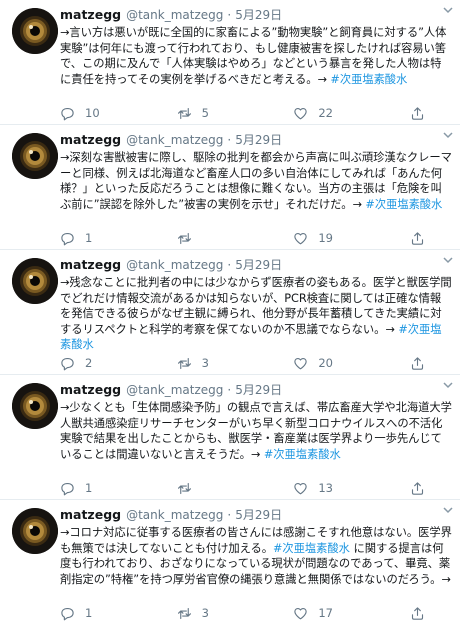  What do you see at coordinates (325, 488) in the screenshot?
I see `like-count: 13` at bounding box center [325, 488].